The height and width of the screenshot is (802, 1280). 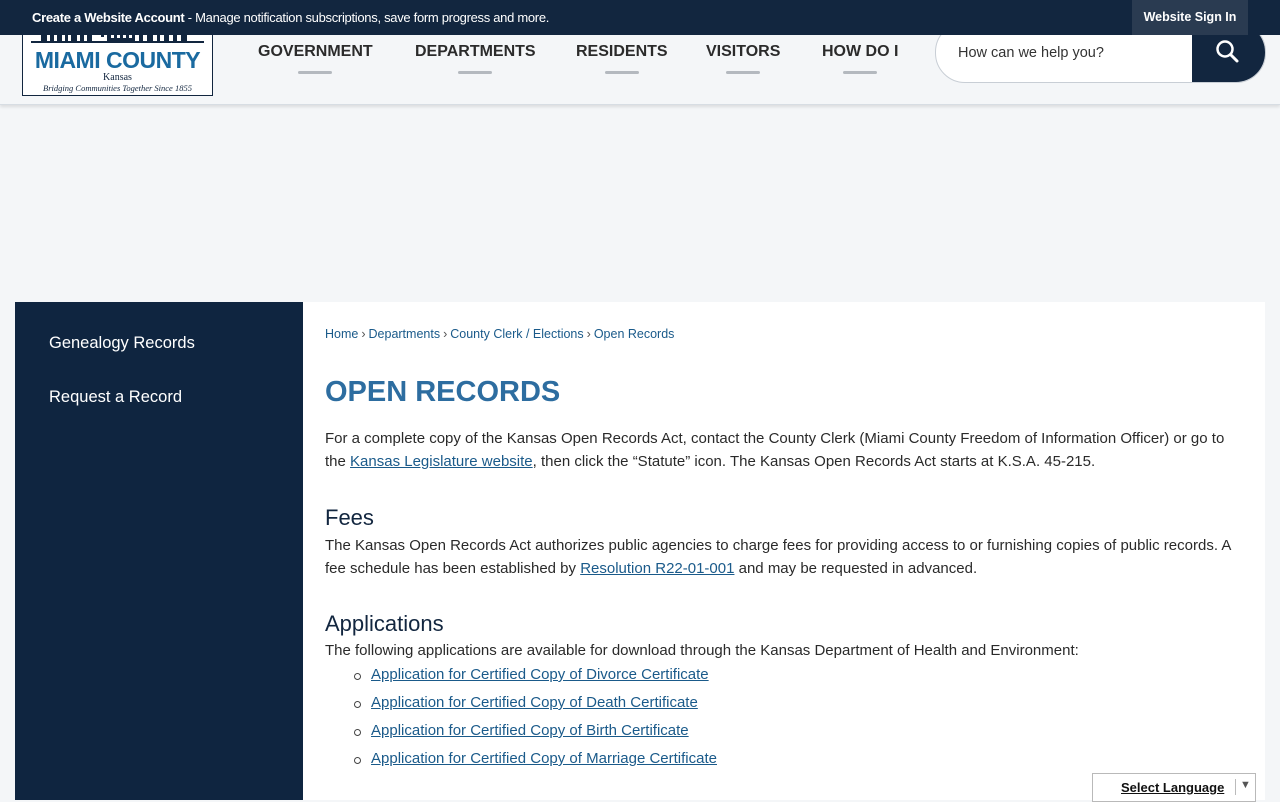 What do you see at coordinates (108, 17) in the screenshot?
I see `create-account-link: Create a Website Account` at bounding box center [108, 17].